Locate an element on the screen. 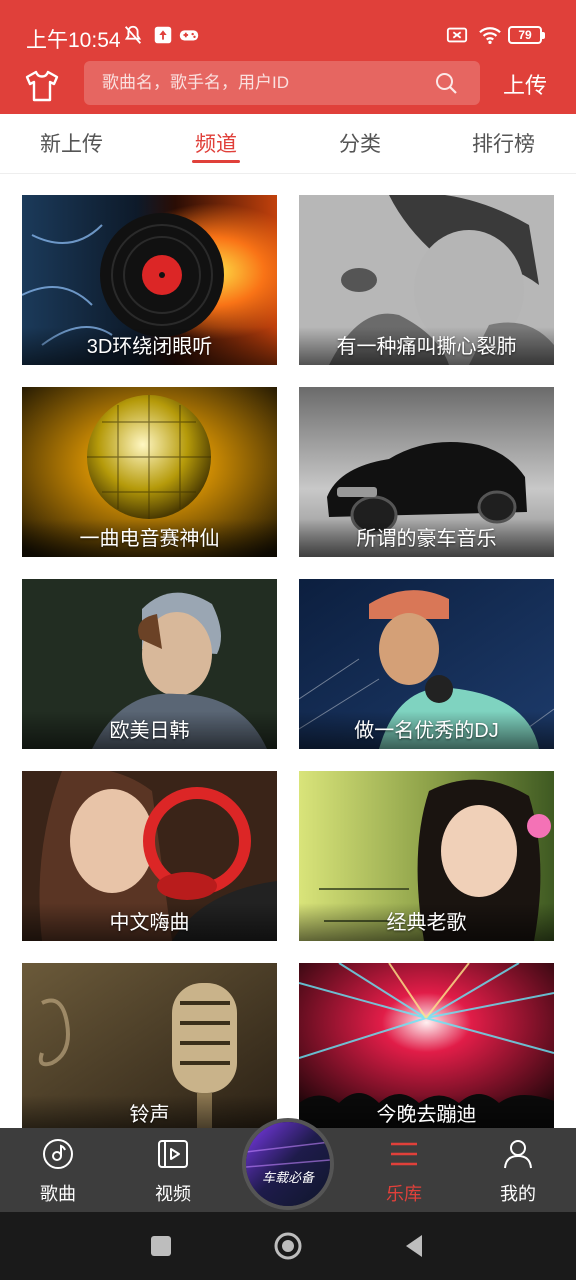  recent-apps-icon is located at coordinates (161, 1246).